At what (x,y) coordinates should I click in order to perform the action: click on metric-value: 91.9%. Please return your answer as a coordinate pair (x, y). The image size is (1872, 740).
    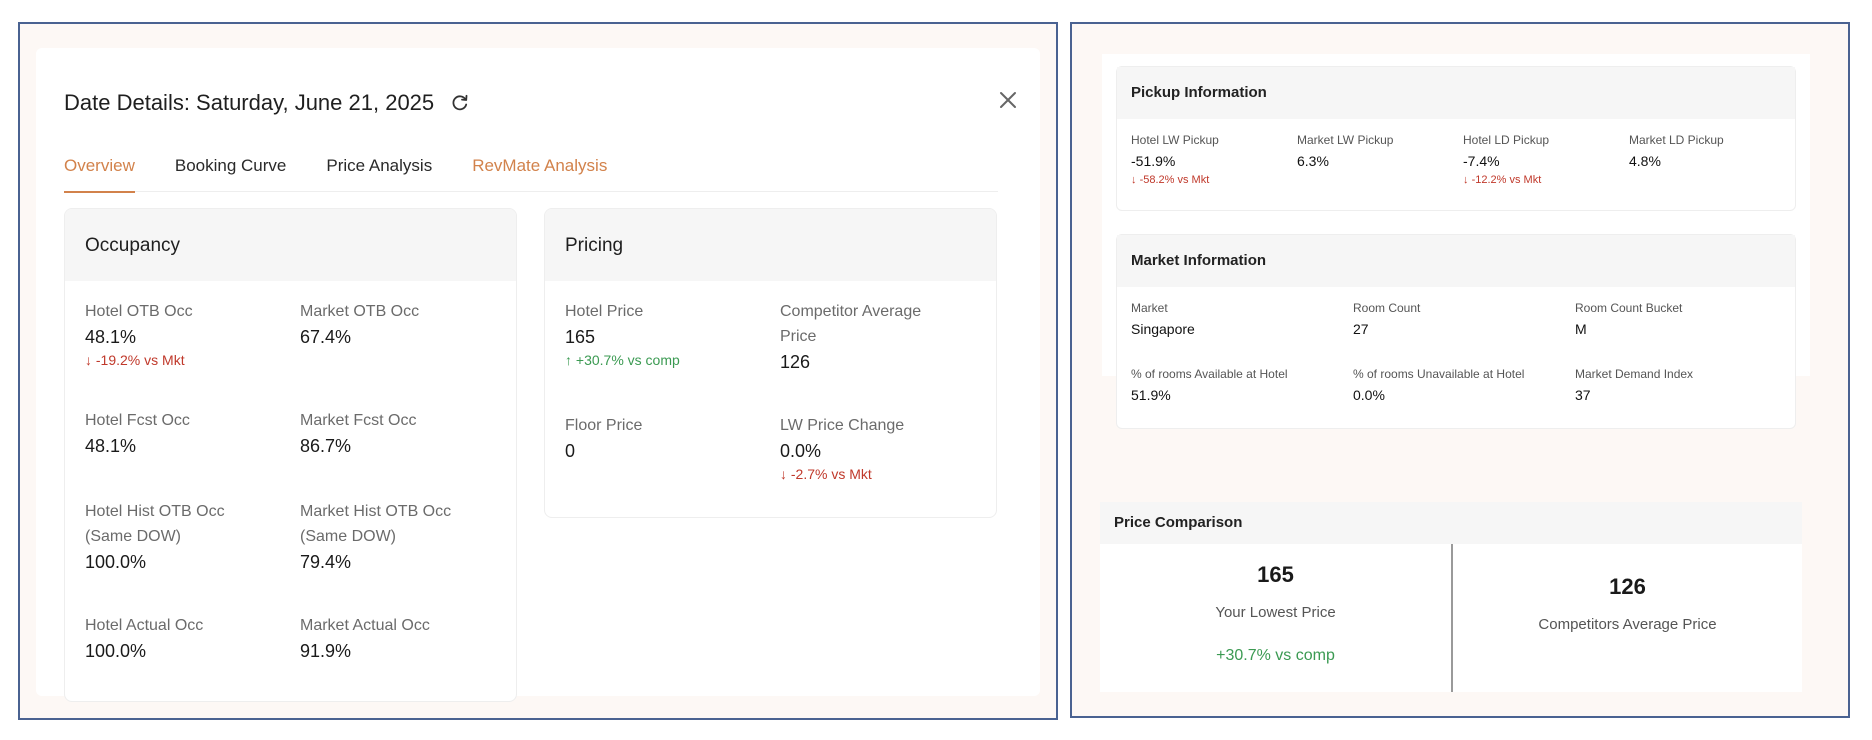
    Looking at the image, I should click on (326, 651).